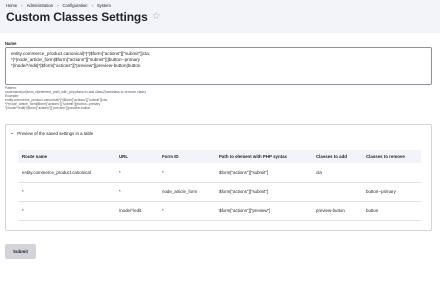  Describe the element at coordinates (337, 156) in the screenshot. I see `column-header-classes-to-add: Classes to add` at that location.